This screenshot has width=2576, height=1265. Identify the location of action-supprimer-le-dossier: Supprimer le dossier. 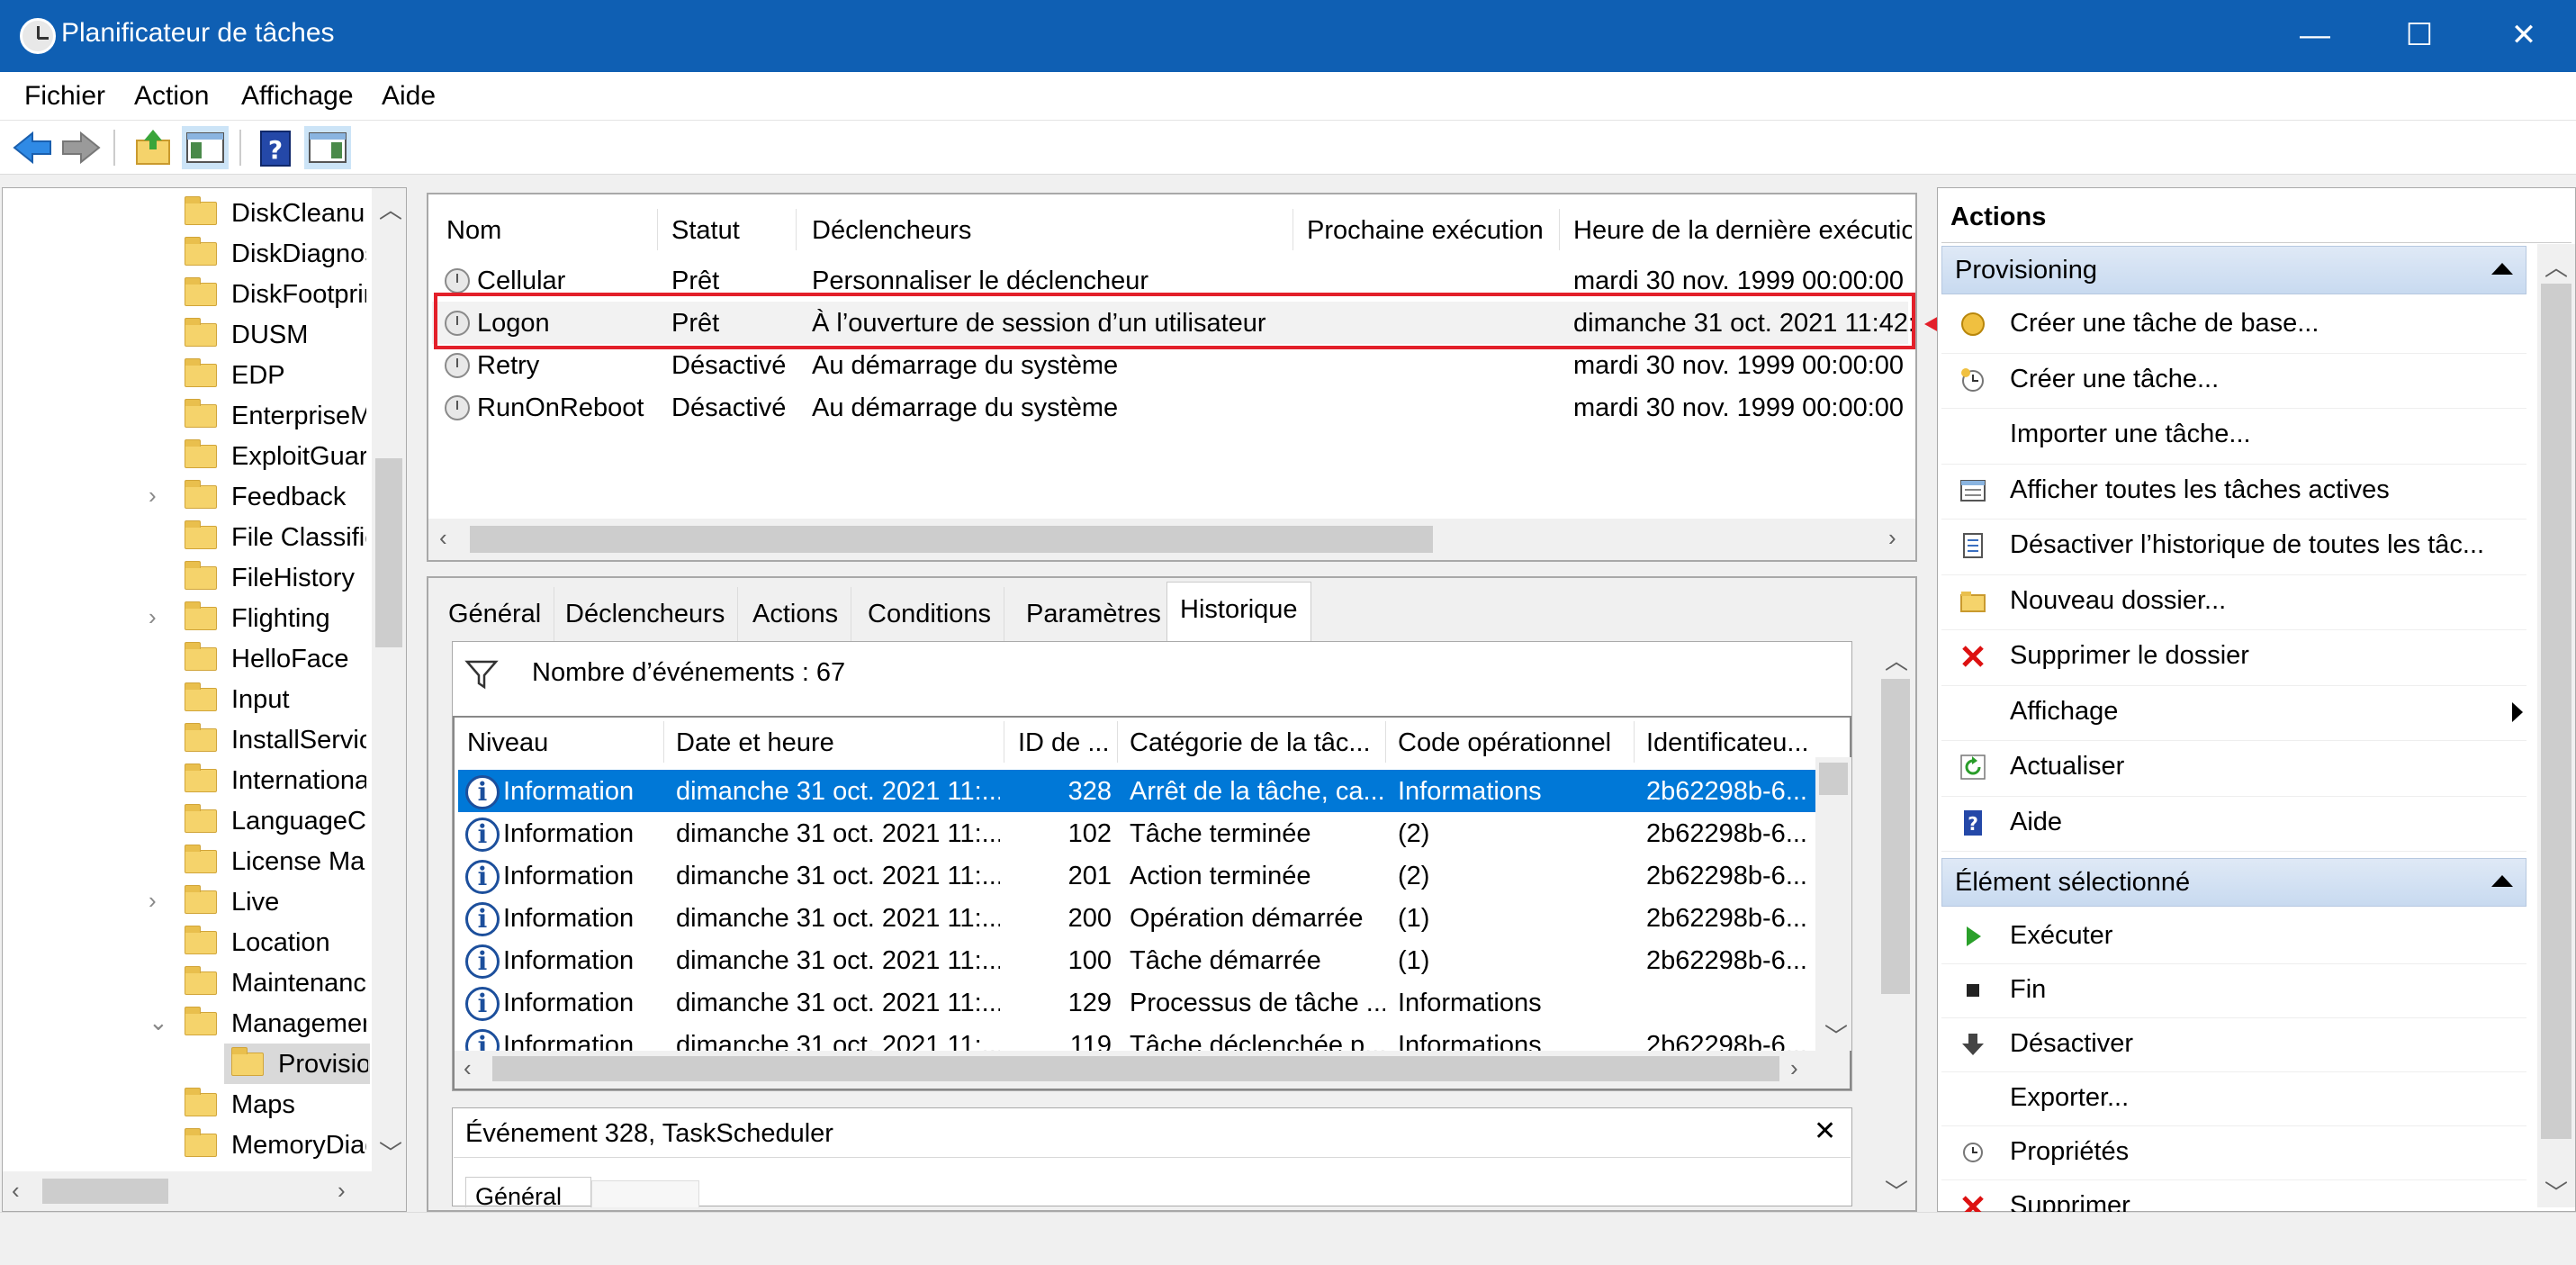
(2233, 658).